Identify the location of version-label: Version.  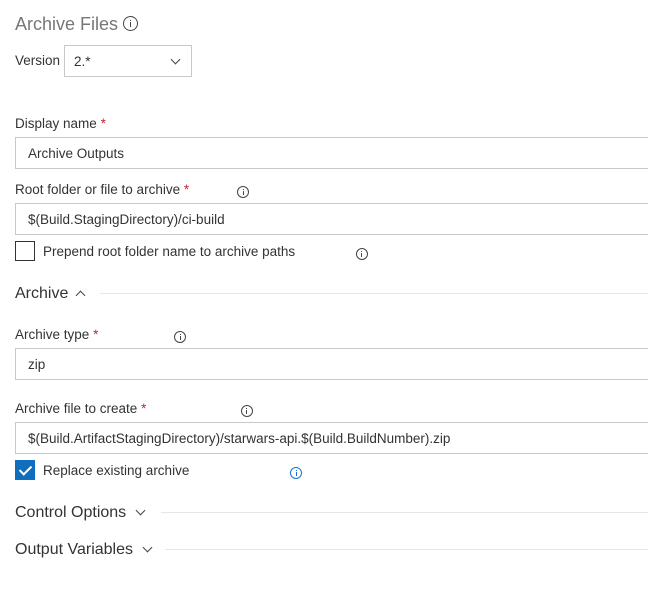
(38, 60).